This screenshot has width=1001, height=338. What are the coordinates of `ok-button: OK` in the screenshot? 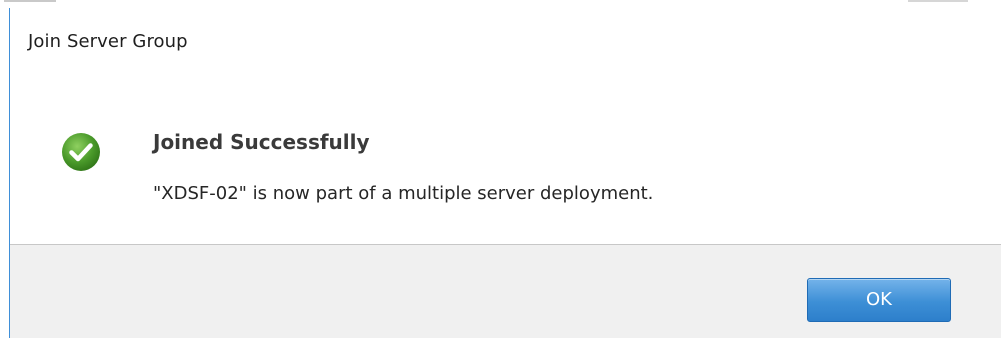 It's located at (879, 300).